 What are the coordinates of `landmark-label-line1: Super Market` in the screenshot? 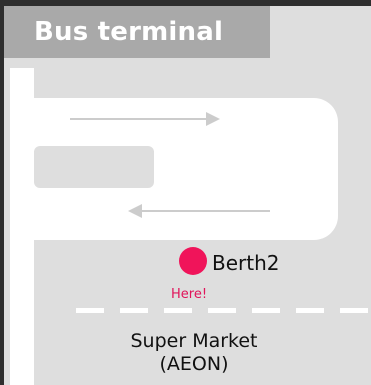 It's located at (194, 341).